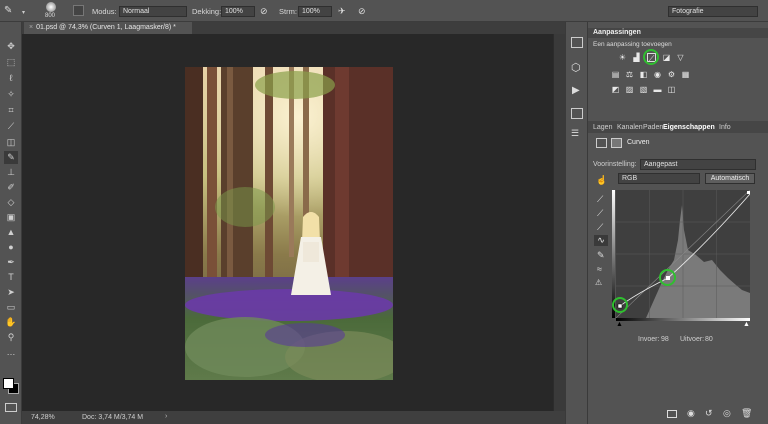 The height and width of the screenshot is (424, 768). Describe the element at coordinates (342, 11) in the screenshot. I see `airbrush-icon: ✈` at that location.